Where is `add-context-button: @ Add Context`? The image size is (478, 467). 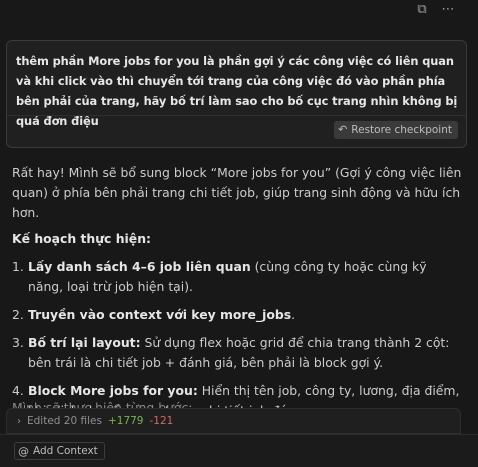 add-context-button: @ Add Context is located at coordinates (59, 451).